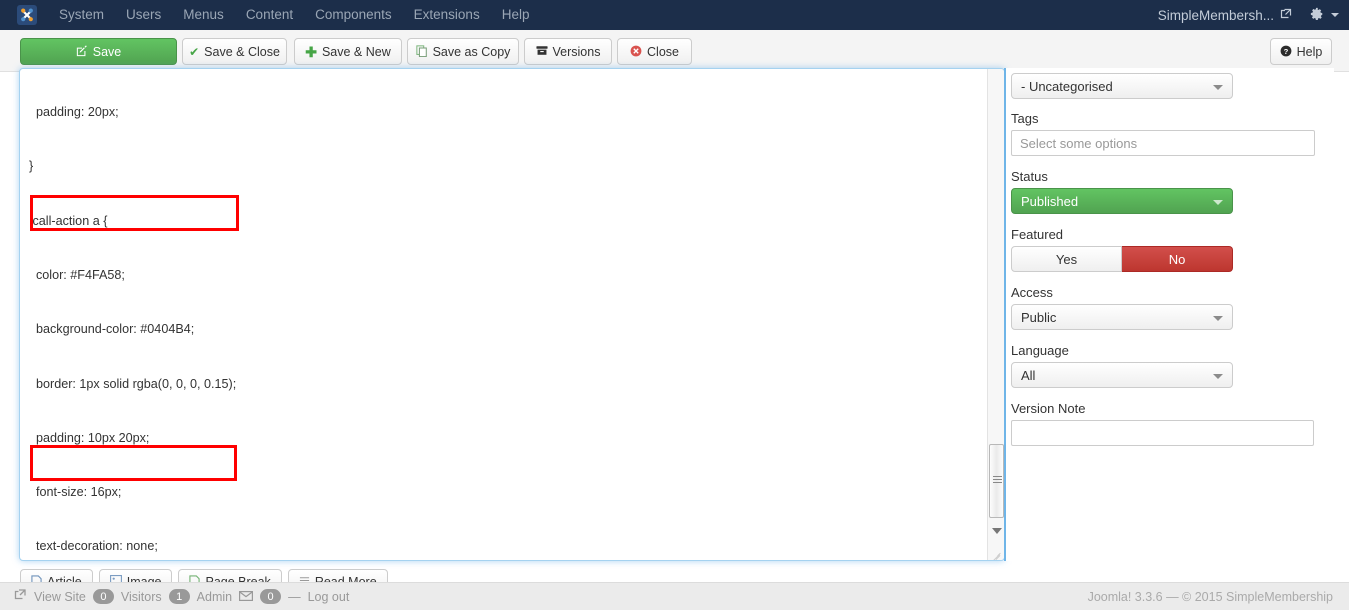 The width and height of the screenshot is (1349, 610). I want to click on language-select-value: All, so click(1028, 375).